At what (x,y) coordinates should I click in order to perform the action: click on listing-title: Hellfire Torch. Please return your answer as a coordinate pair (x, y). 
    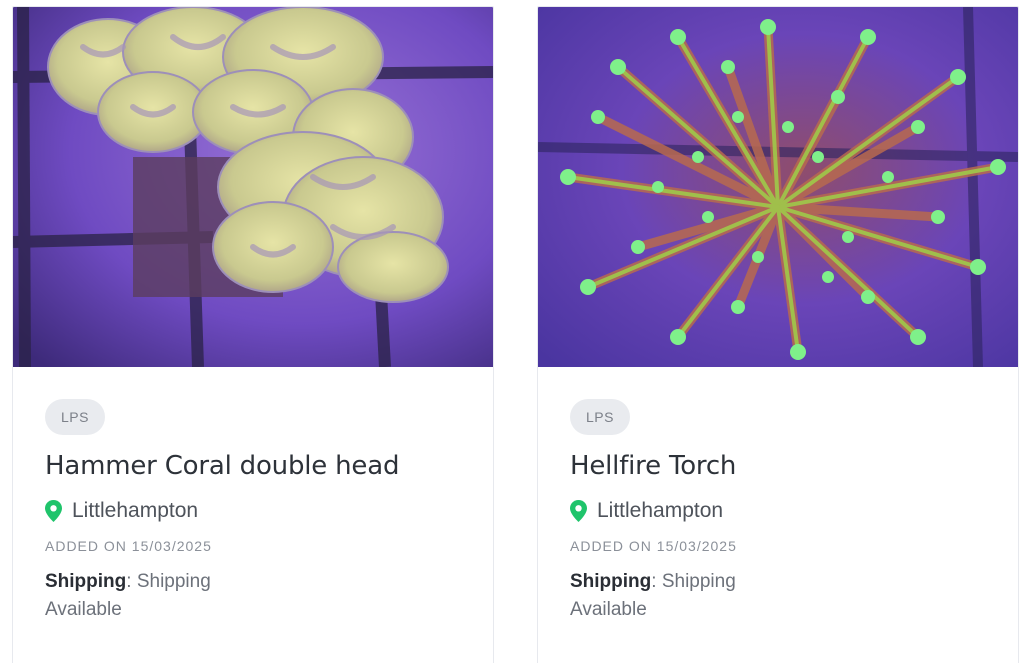
    Looking at the image, I should click on (778, 466).